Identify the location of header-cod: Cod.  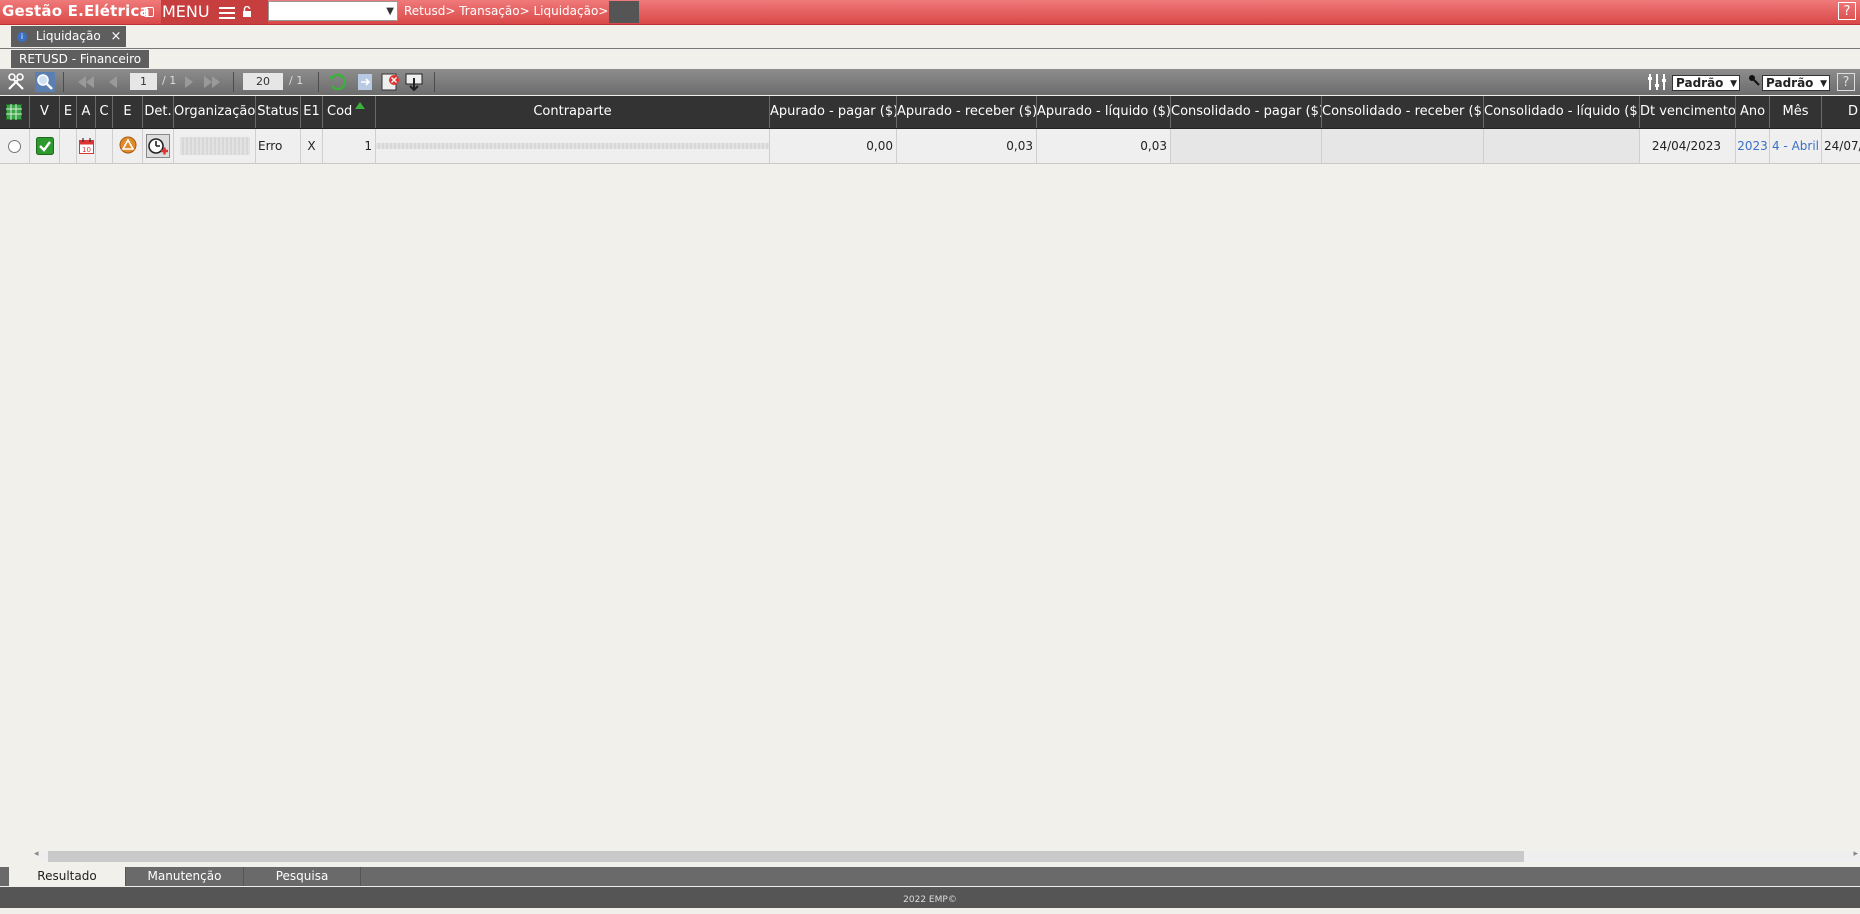
(349, 112).